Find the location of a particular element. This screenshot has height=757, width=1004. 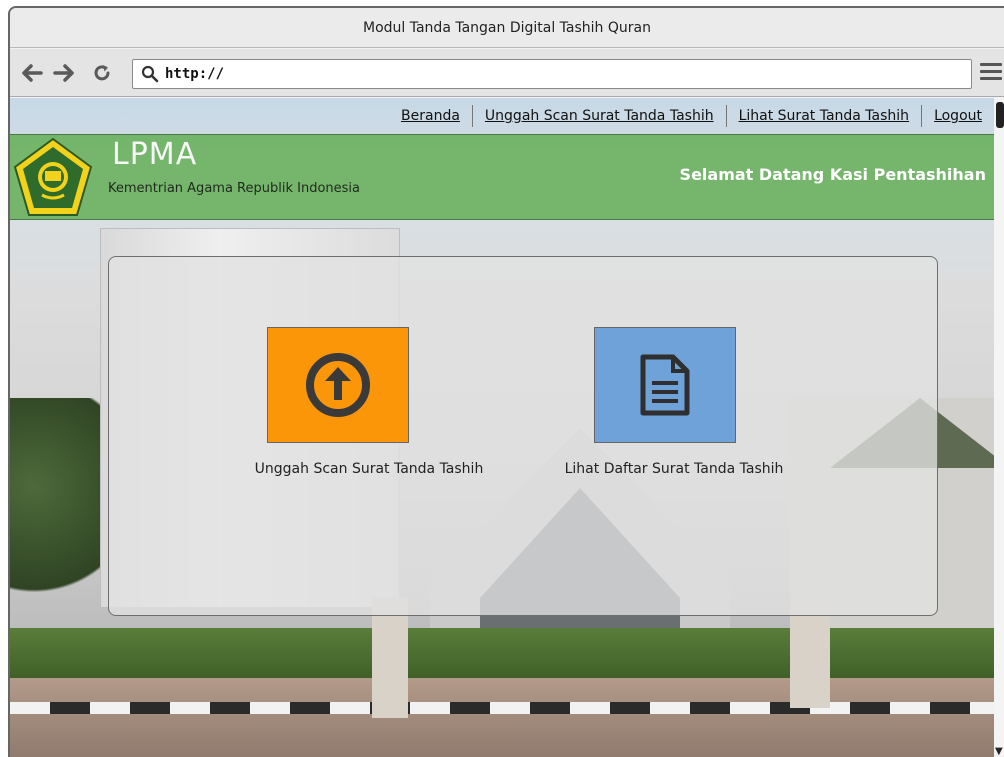

window-titlebar: Modul Tanda Tangan Digital Tashih Quran is located at coordinates (507, 28).